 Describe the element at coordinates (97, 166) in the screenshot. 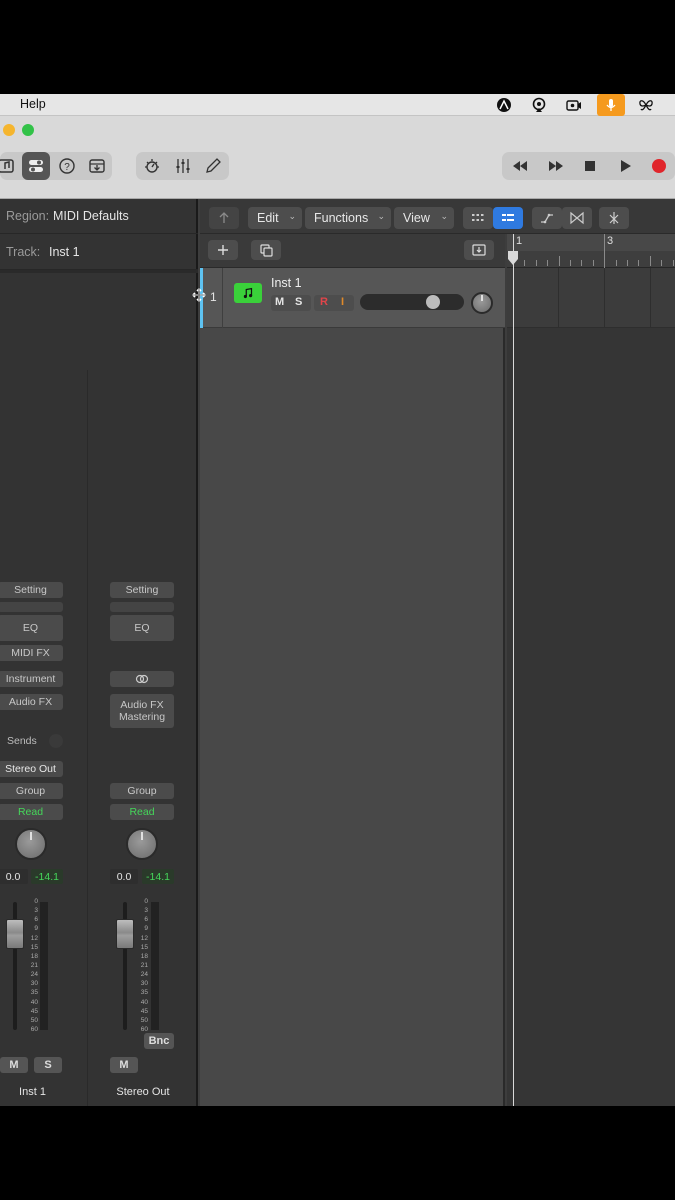

I see `download-icon` at that location.